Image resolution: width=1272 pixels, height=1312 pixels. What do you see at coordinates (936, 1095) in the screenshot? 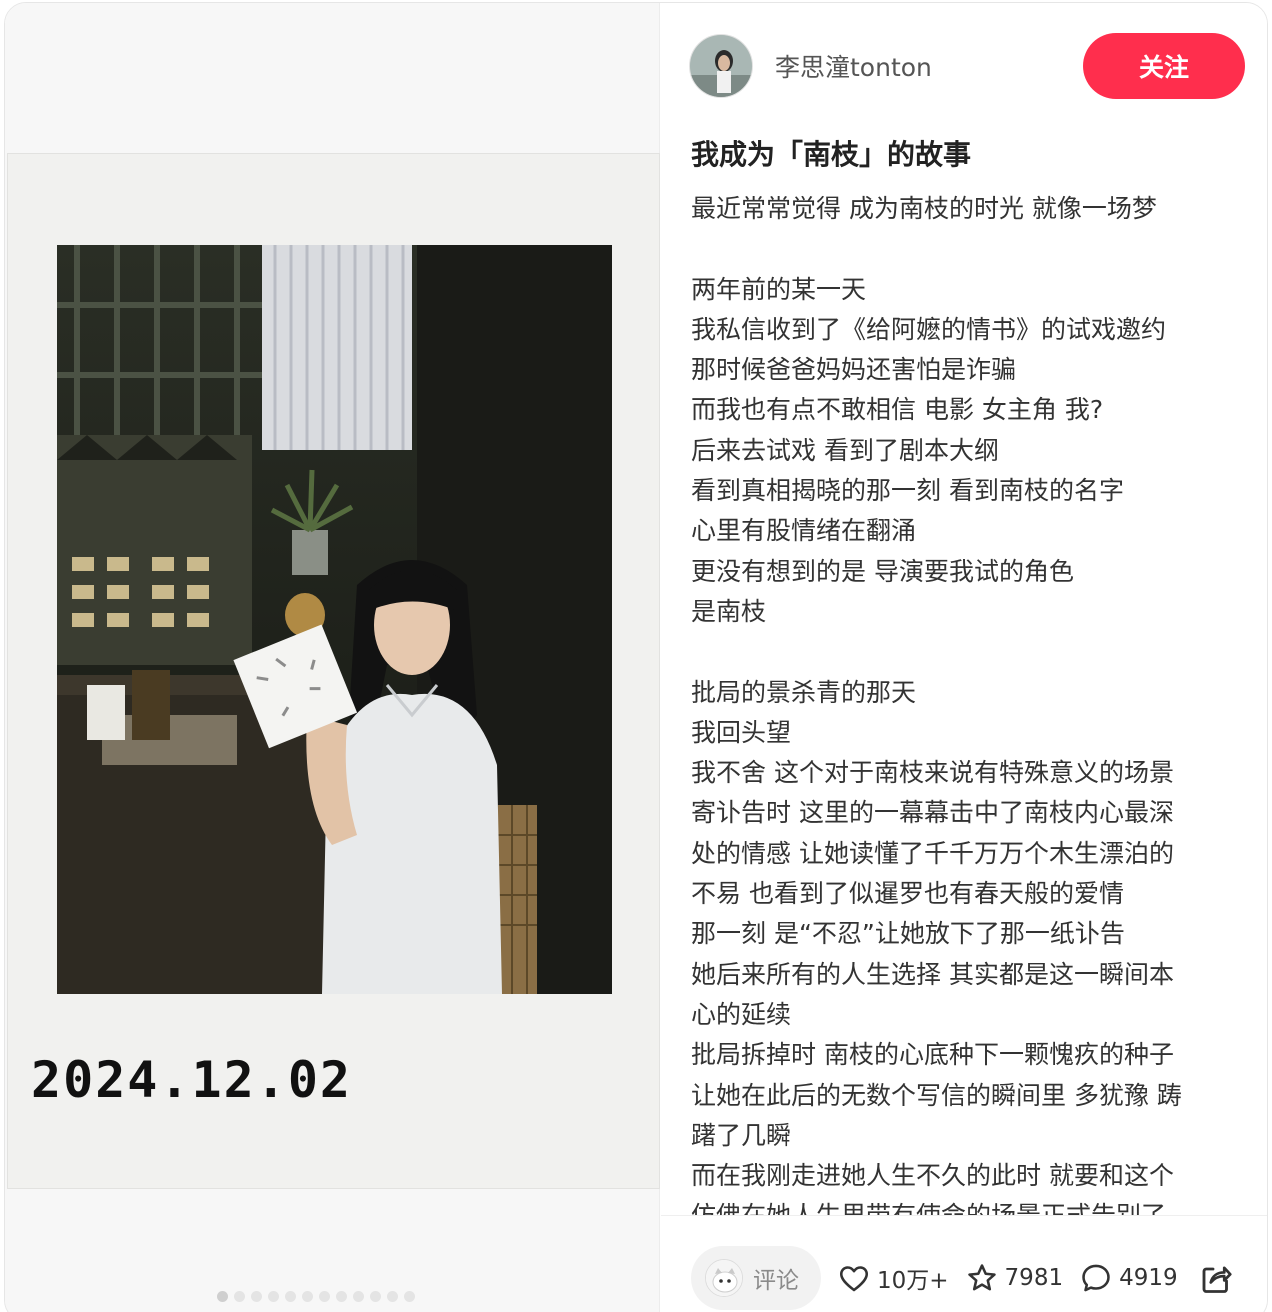
I see `note-body-line: 让她在此后的无数个写信的瞬间里 多犹豫 踌` at bounding box center [936, 1095].